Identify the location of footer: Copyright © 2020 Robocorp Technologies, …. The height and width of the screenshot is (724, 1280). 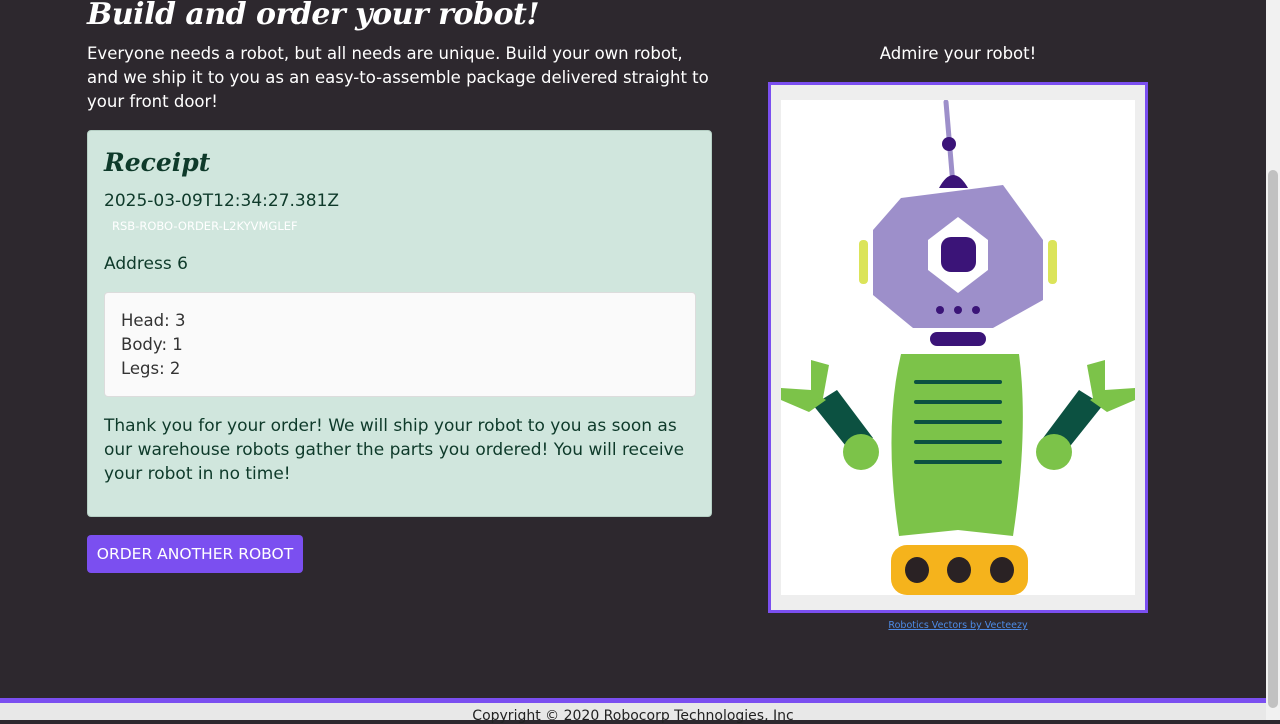
(633, 711).